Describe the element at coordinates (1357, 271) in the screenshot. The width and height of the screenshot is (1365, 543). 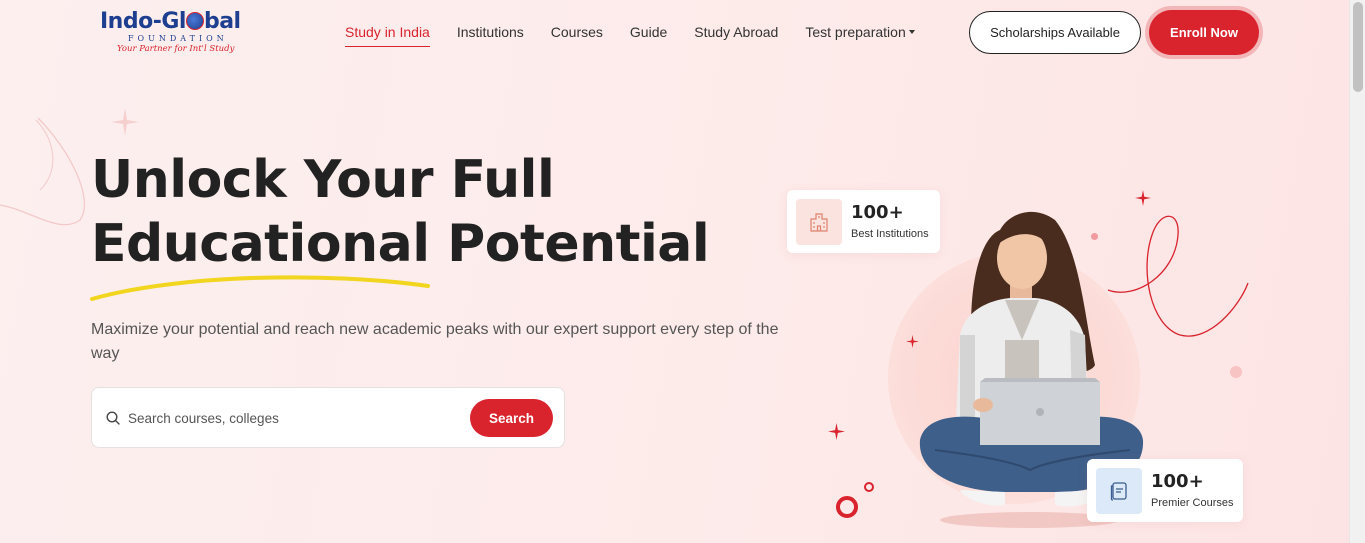
I see `page-scrollbar` at that location.